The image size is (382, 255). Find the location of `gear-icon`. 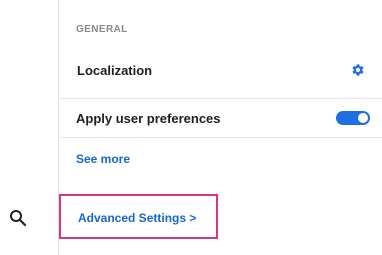

gear-icon is located at coordinates (358, 70).